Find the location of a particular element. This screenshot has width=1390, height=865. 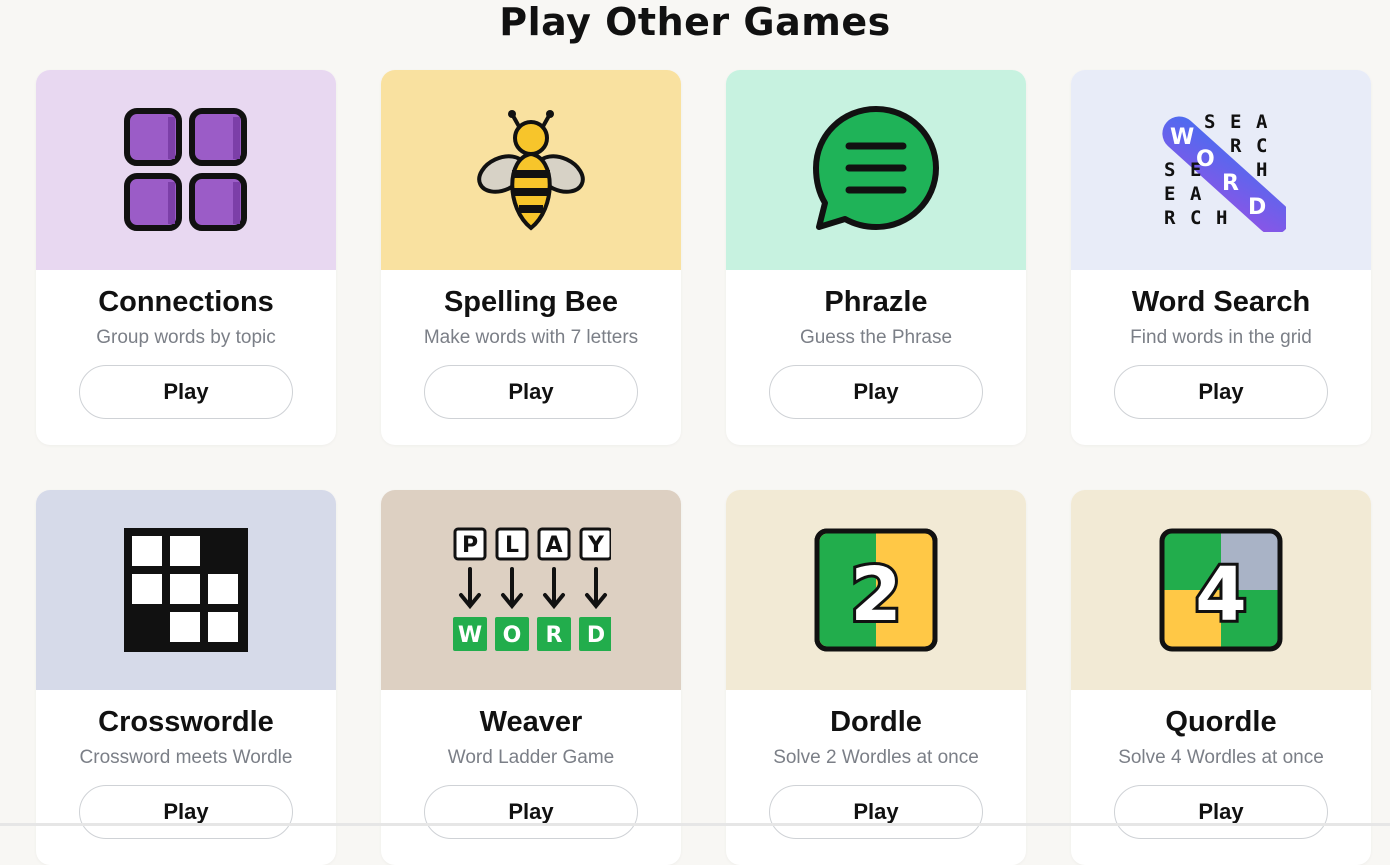

dordle-2-icon: 2 is located at coordinates (876, 590).